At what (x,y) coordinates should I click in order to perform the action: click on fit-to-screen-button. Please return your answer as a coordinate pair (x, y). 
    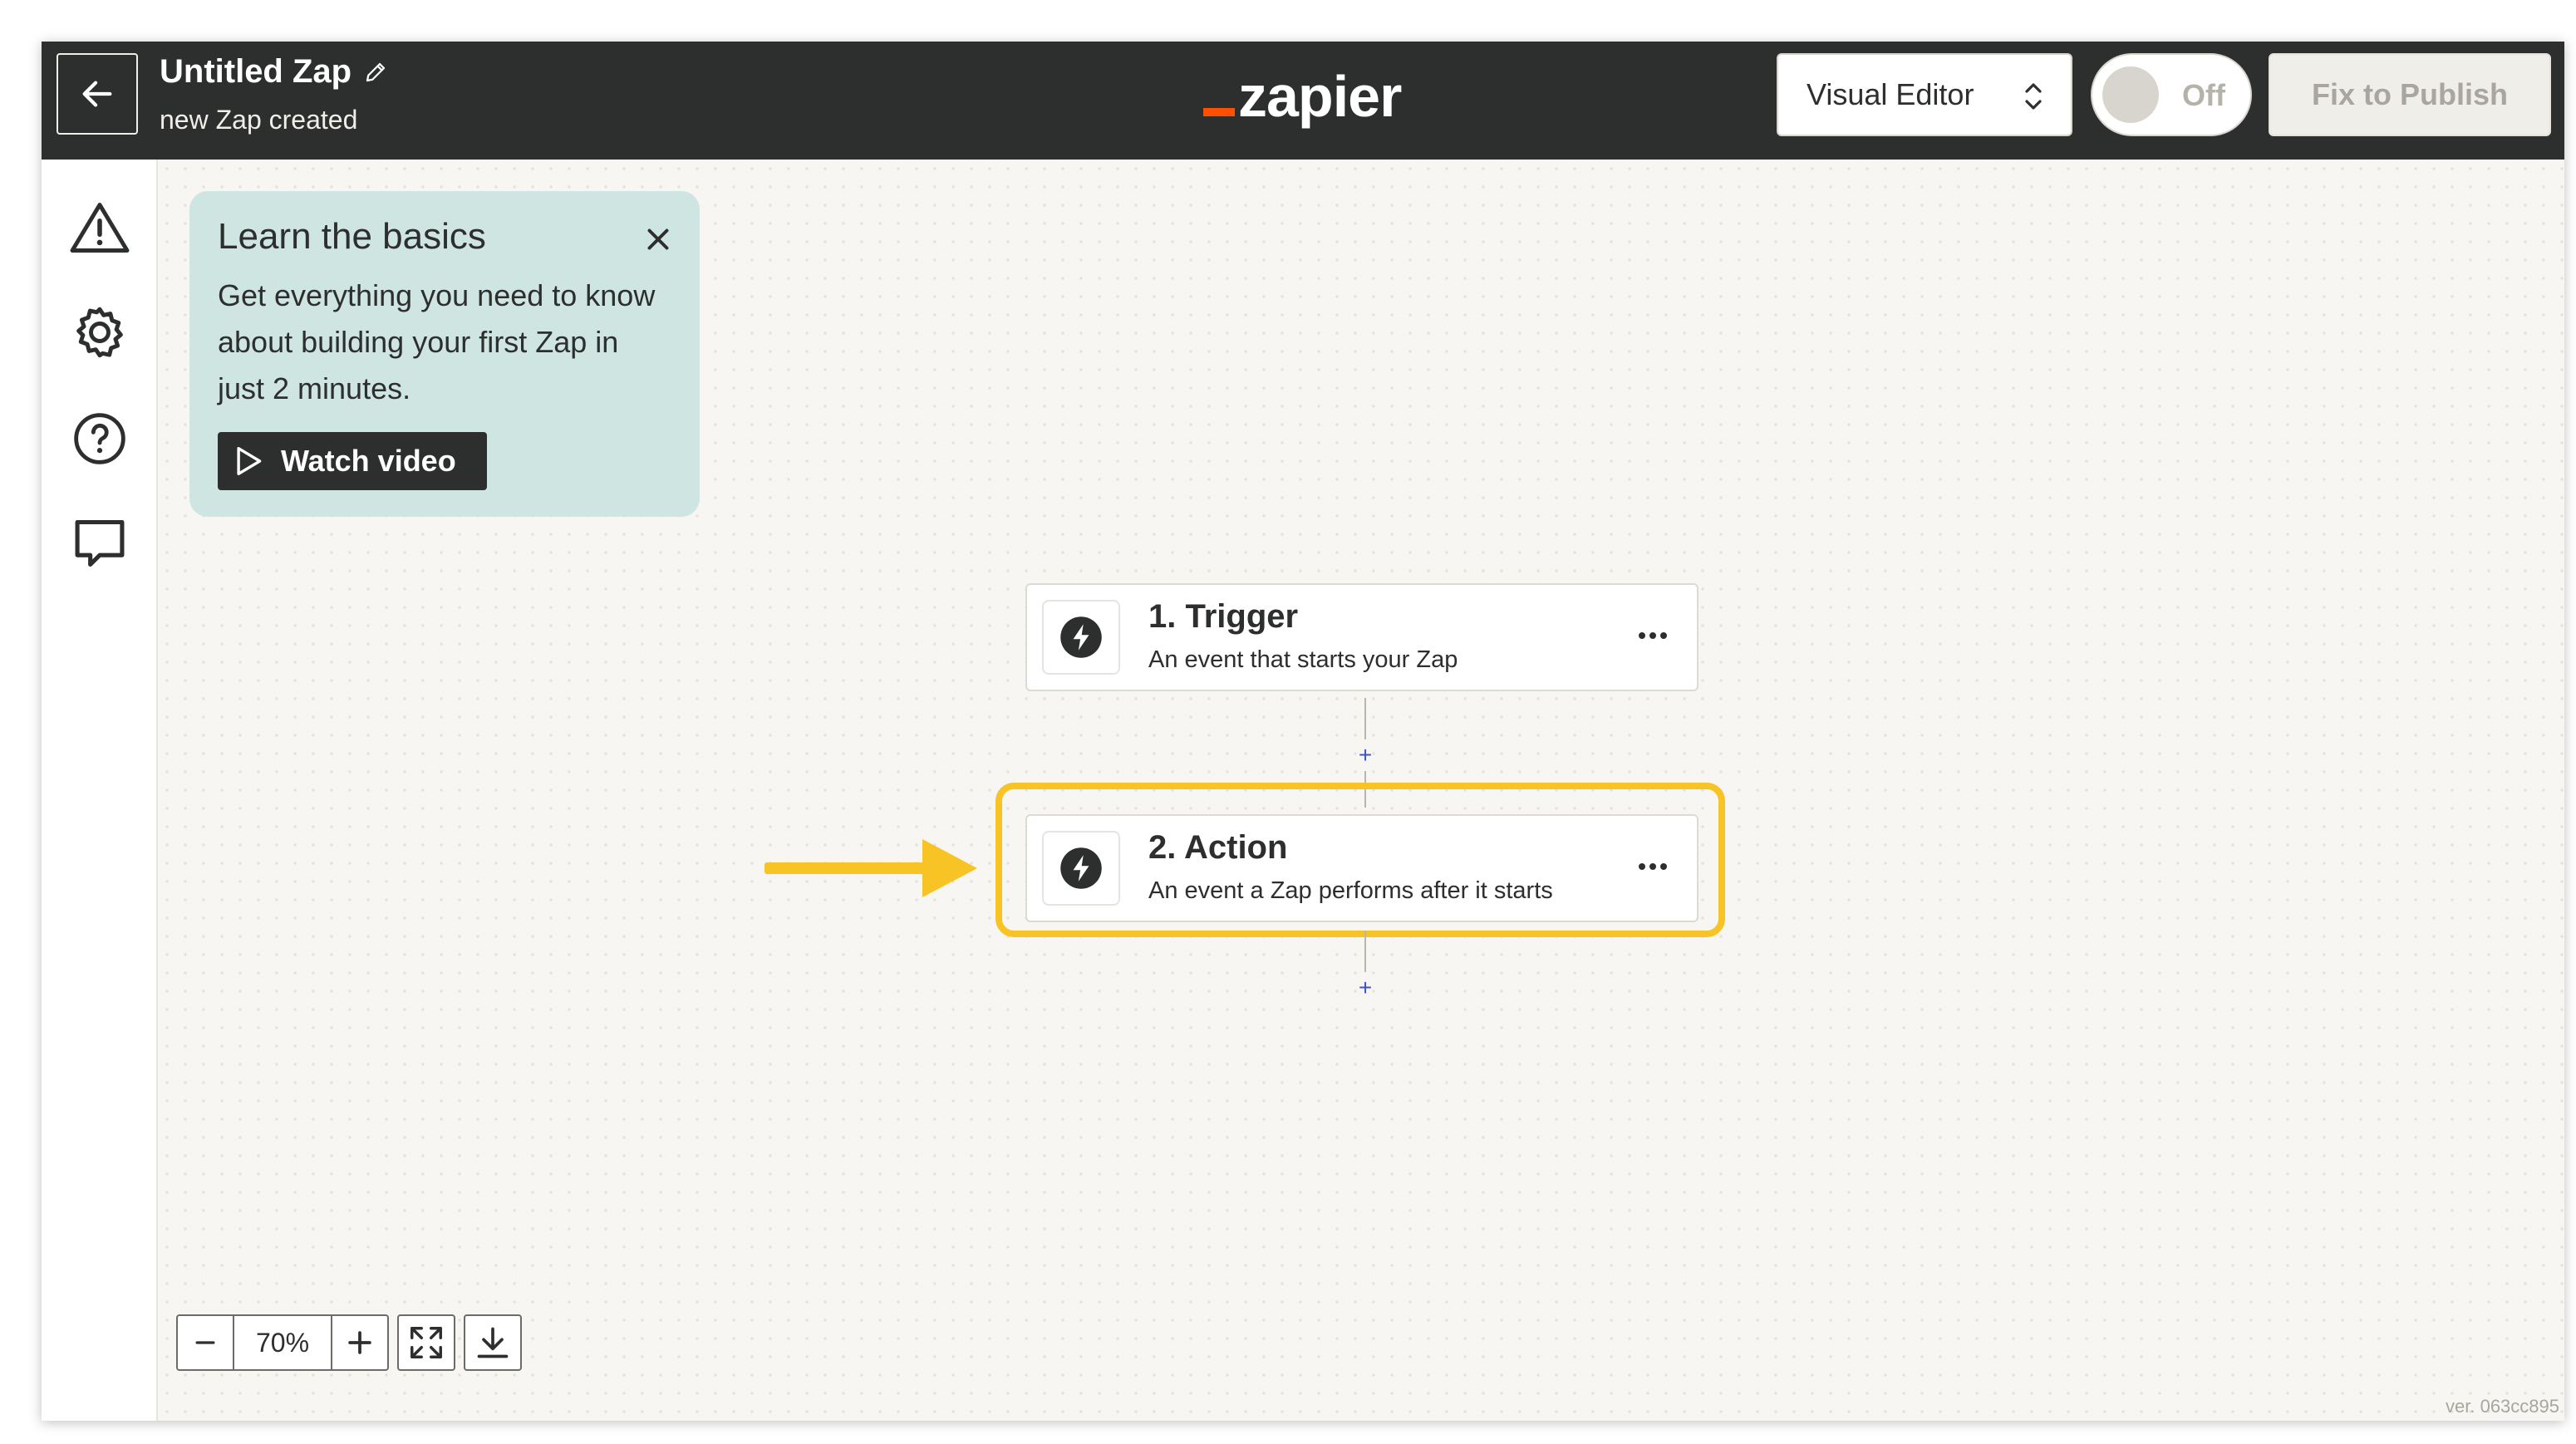
    Looking at the image, I should click on (426, 1342).